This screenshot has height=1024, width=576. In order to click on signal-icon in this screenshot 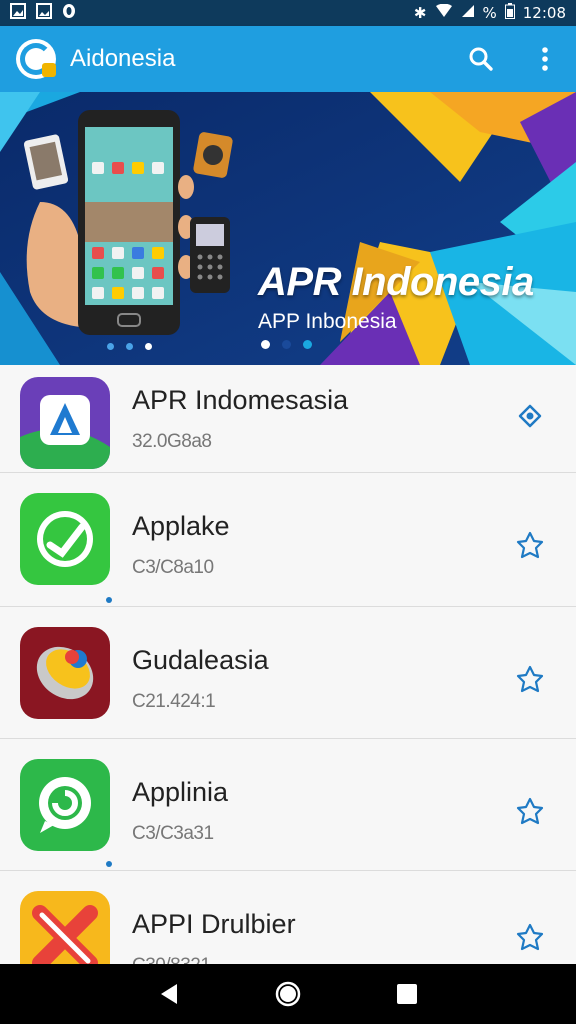, I will do `click(468, 13)`.